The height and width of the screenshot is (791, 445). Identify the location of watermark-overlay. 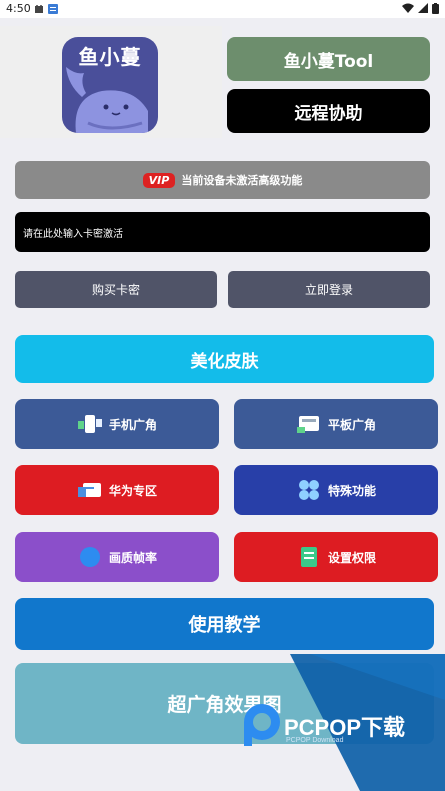
(344, 722).